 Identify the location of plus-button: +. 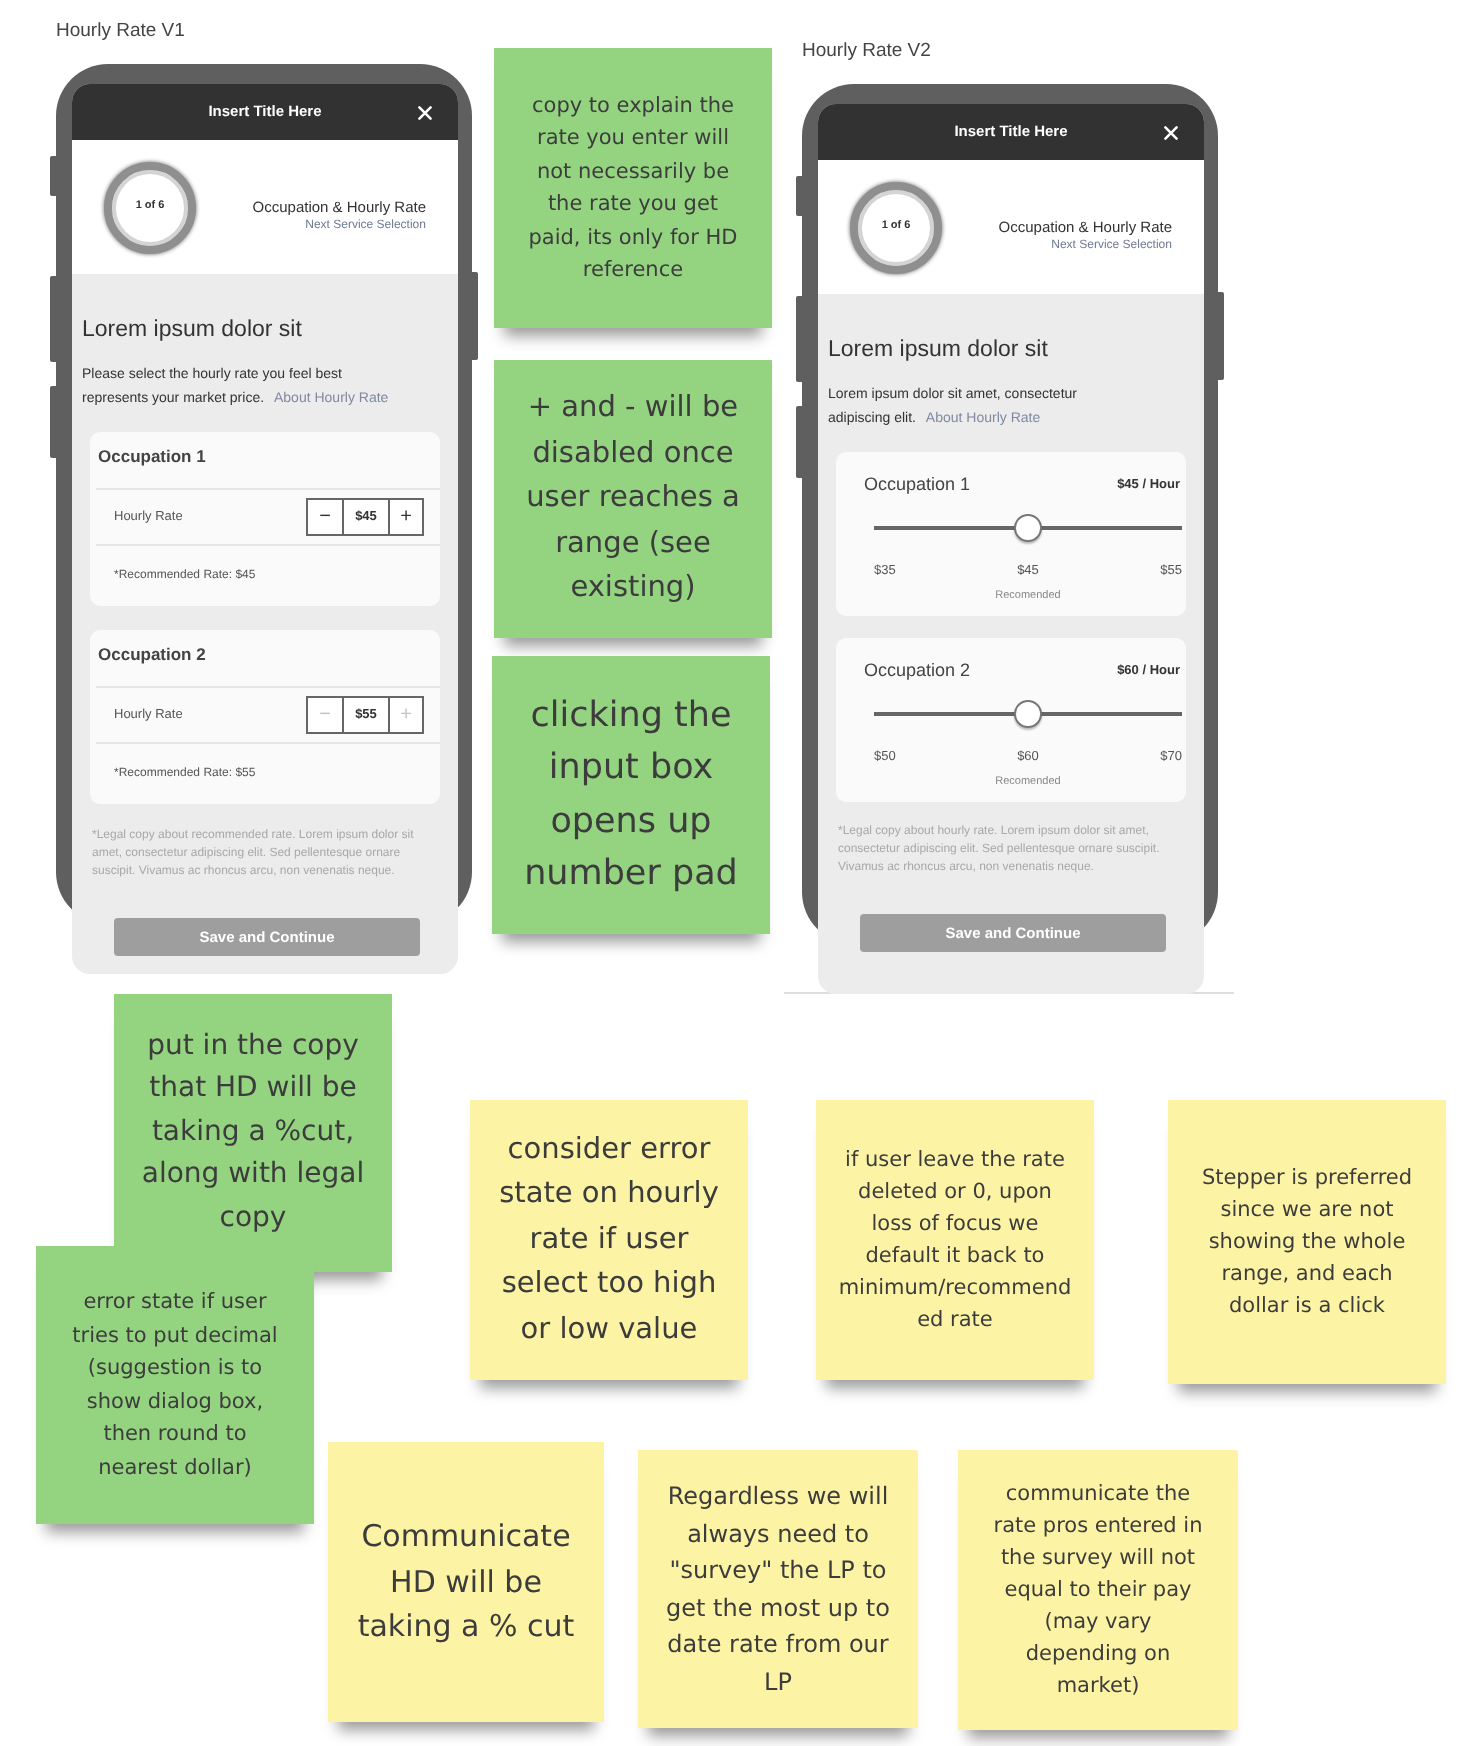
(406, 517).